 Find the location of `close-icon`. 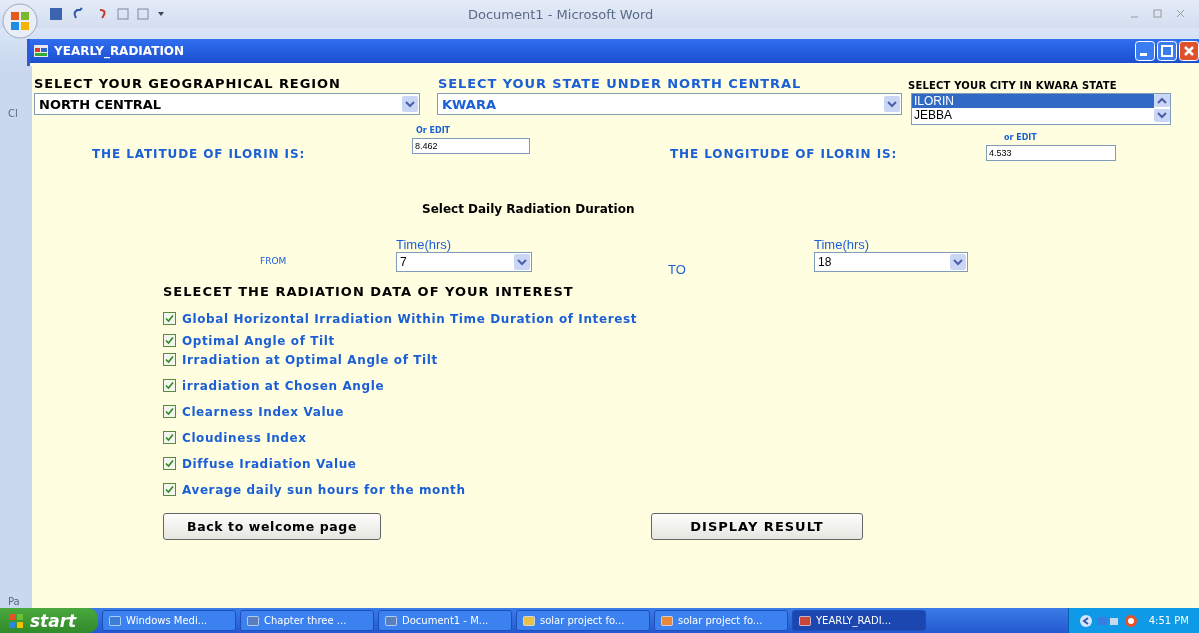

close-icon is located at coordinates (1189, 51).